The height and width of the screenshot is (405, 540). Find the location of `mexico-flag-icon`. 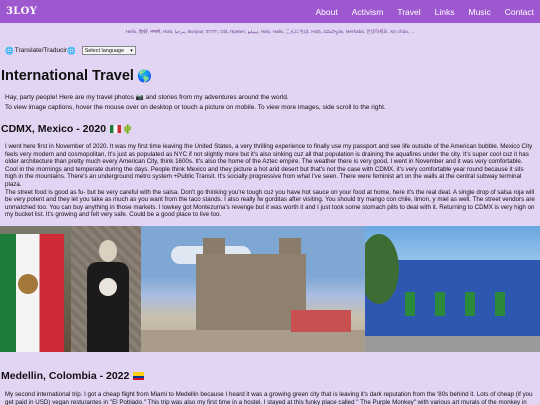

mexico-flag-icon is located at coordinates (116, 129).